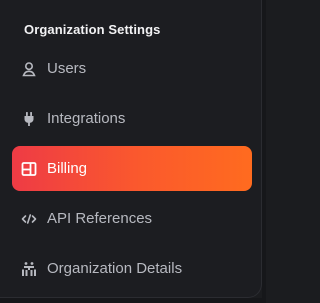 The width and height of the screenshot is (320, 303). Describe the element at coordinates (264, 151) in the screenshot. I see `content-edge` at that location.